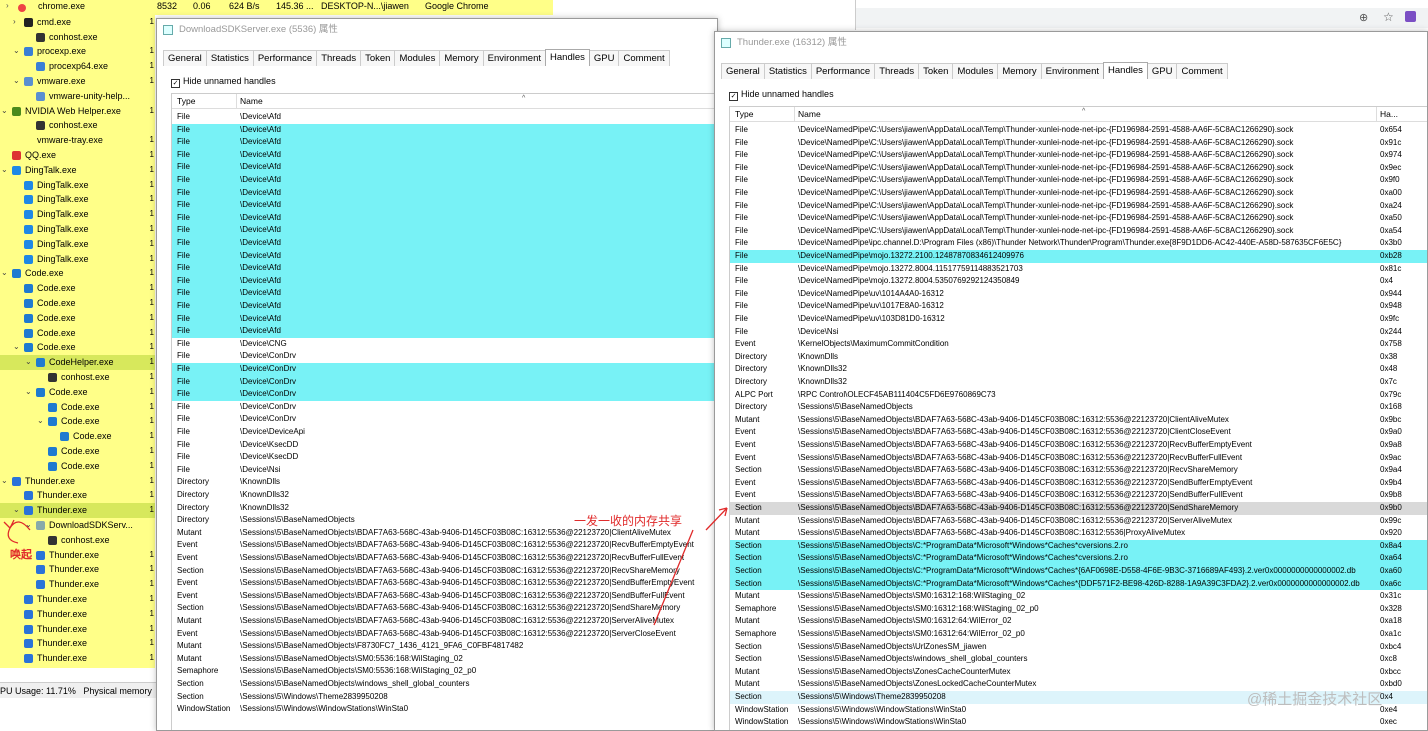 This screenshot has height=731, width=1428. What do you see at coordinates (17, 531) in the screenshot?
I see `curved-arrow-icon` at bounding box center [17, 531].